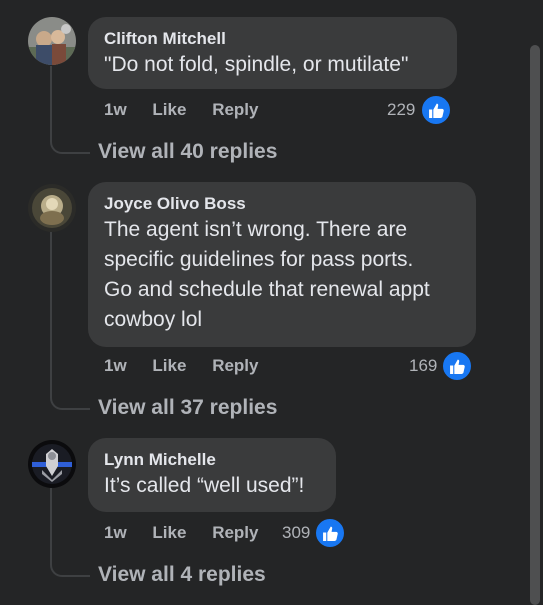 This screenshot has height=605, width=543. Describe the element at coordinates (535, 325) in the screenshot. I see `scrollbar-thumb` at that location.